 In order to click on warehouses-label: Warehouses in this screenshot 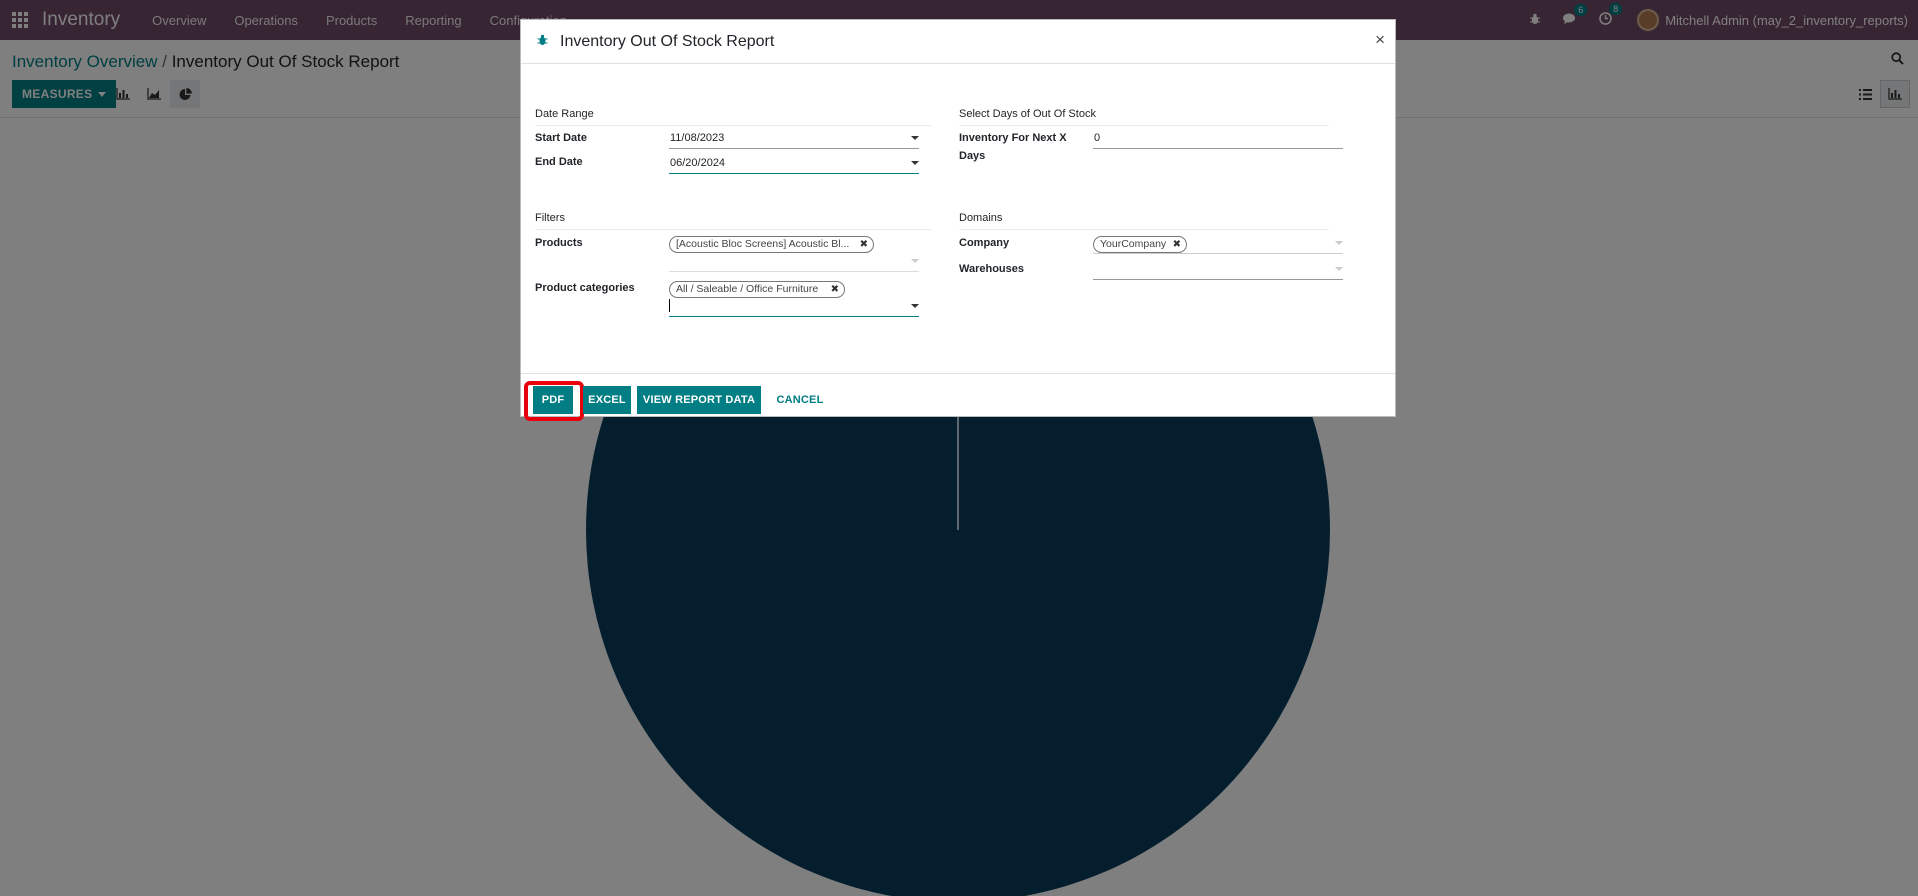, I will do `click(992, 269)`.